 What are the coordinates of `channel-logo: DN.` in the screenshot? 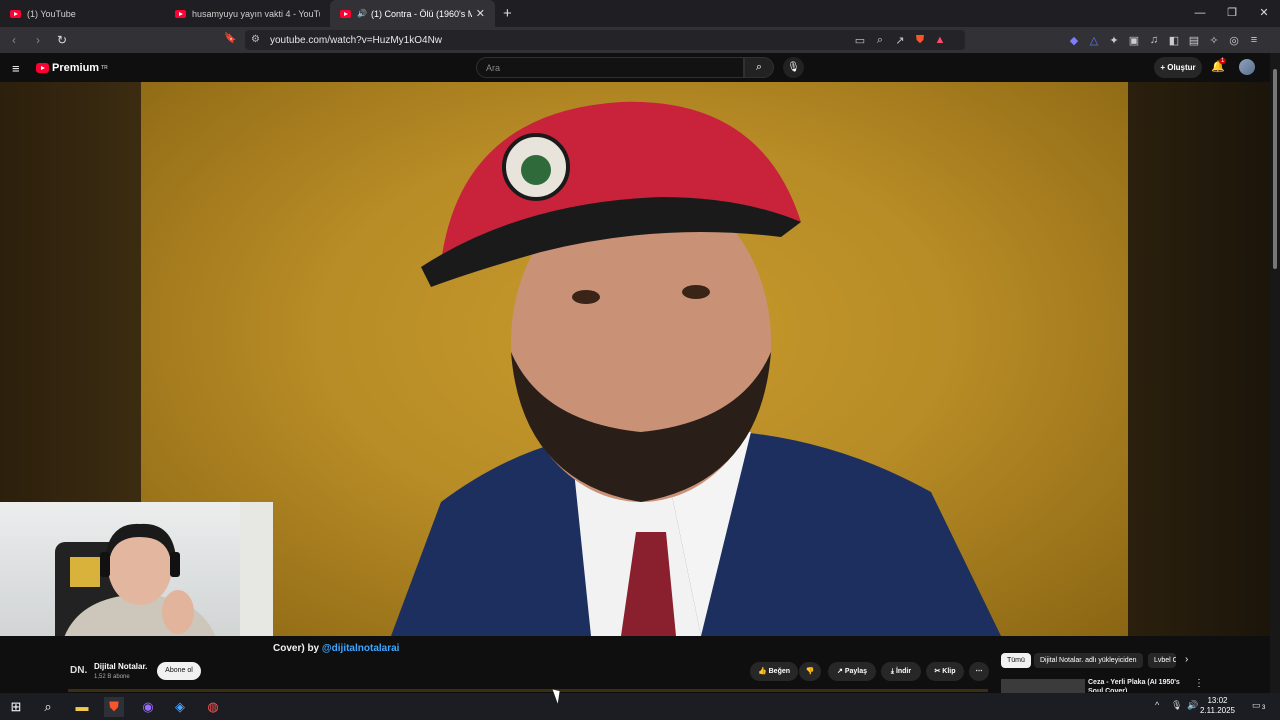 It's located at (78, 670).